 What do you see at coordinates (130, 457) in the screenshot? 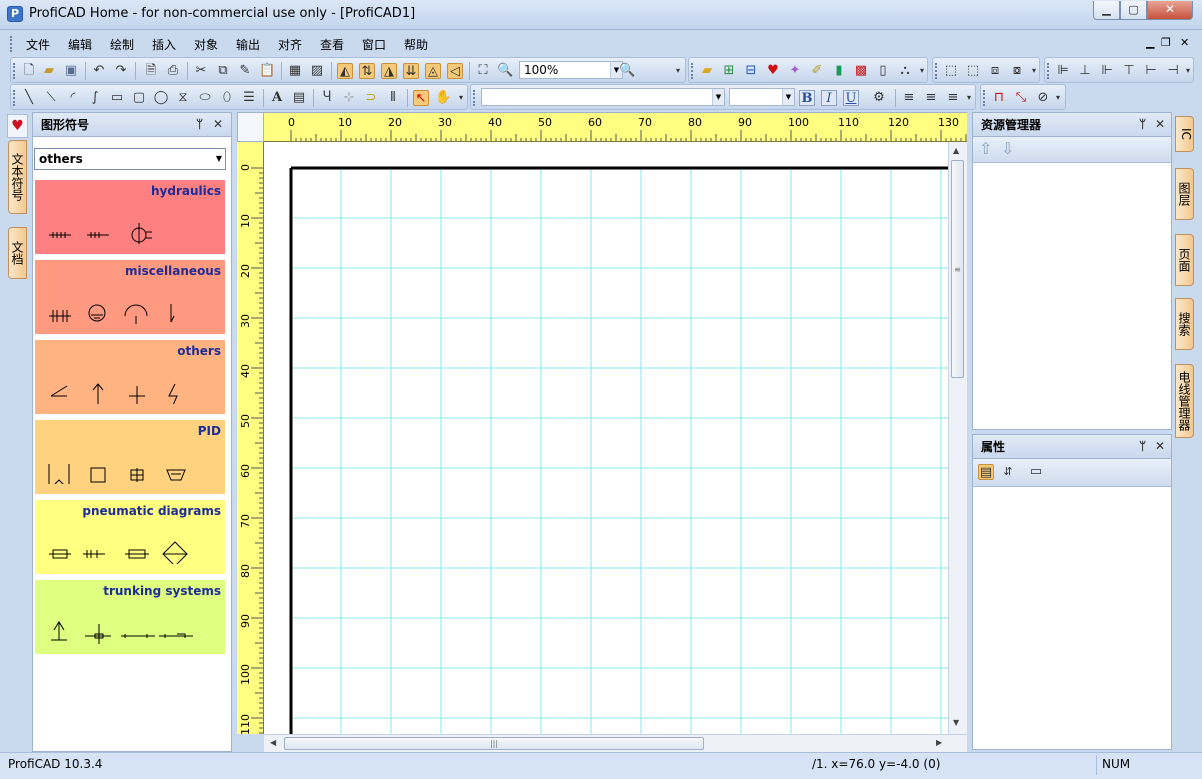
I see `category-pid: PID` at bounding box center [130, 457].